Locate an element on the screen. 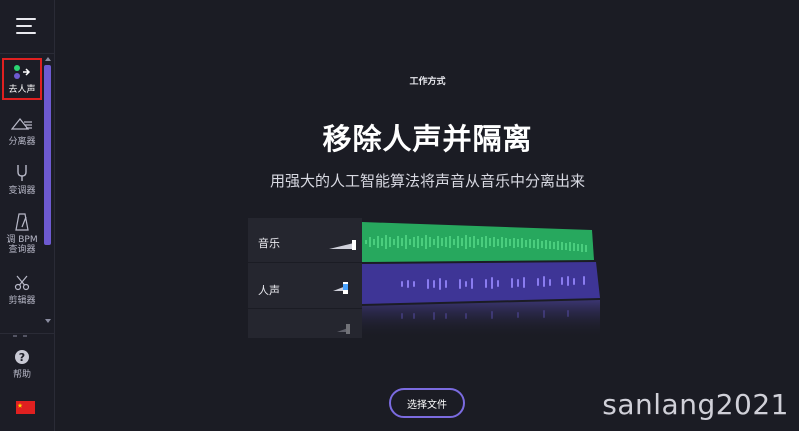  waveform-display is located at coordinates (481, 280).